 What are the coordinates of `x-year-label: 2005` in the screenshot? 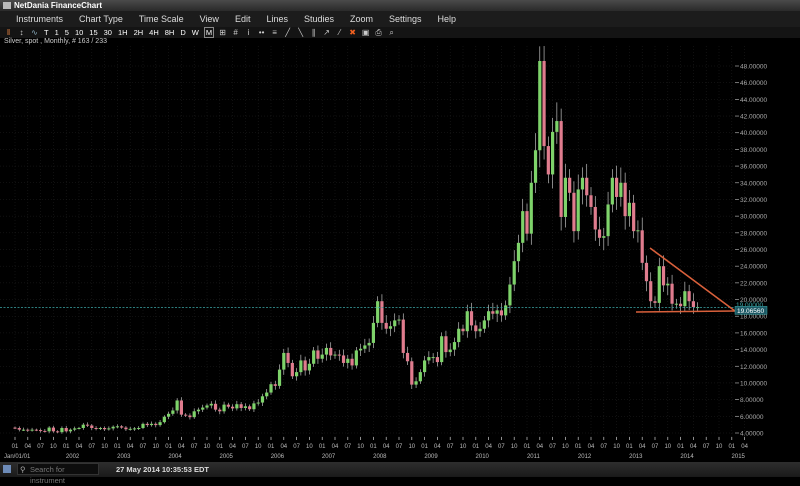 It's located at (227, 457).